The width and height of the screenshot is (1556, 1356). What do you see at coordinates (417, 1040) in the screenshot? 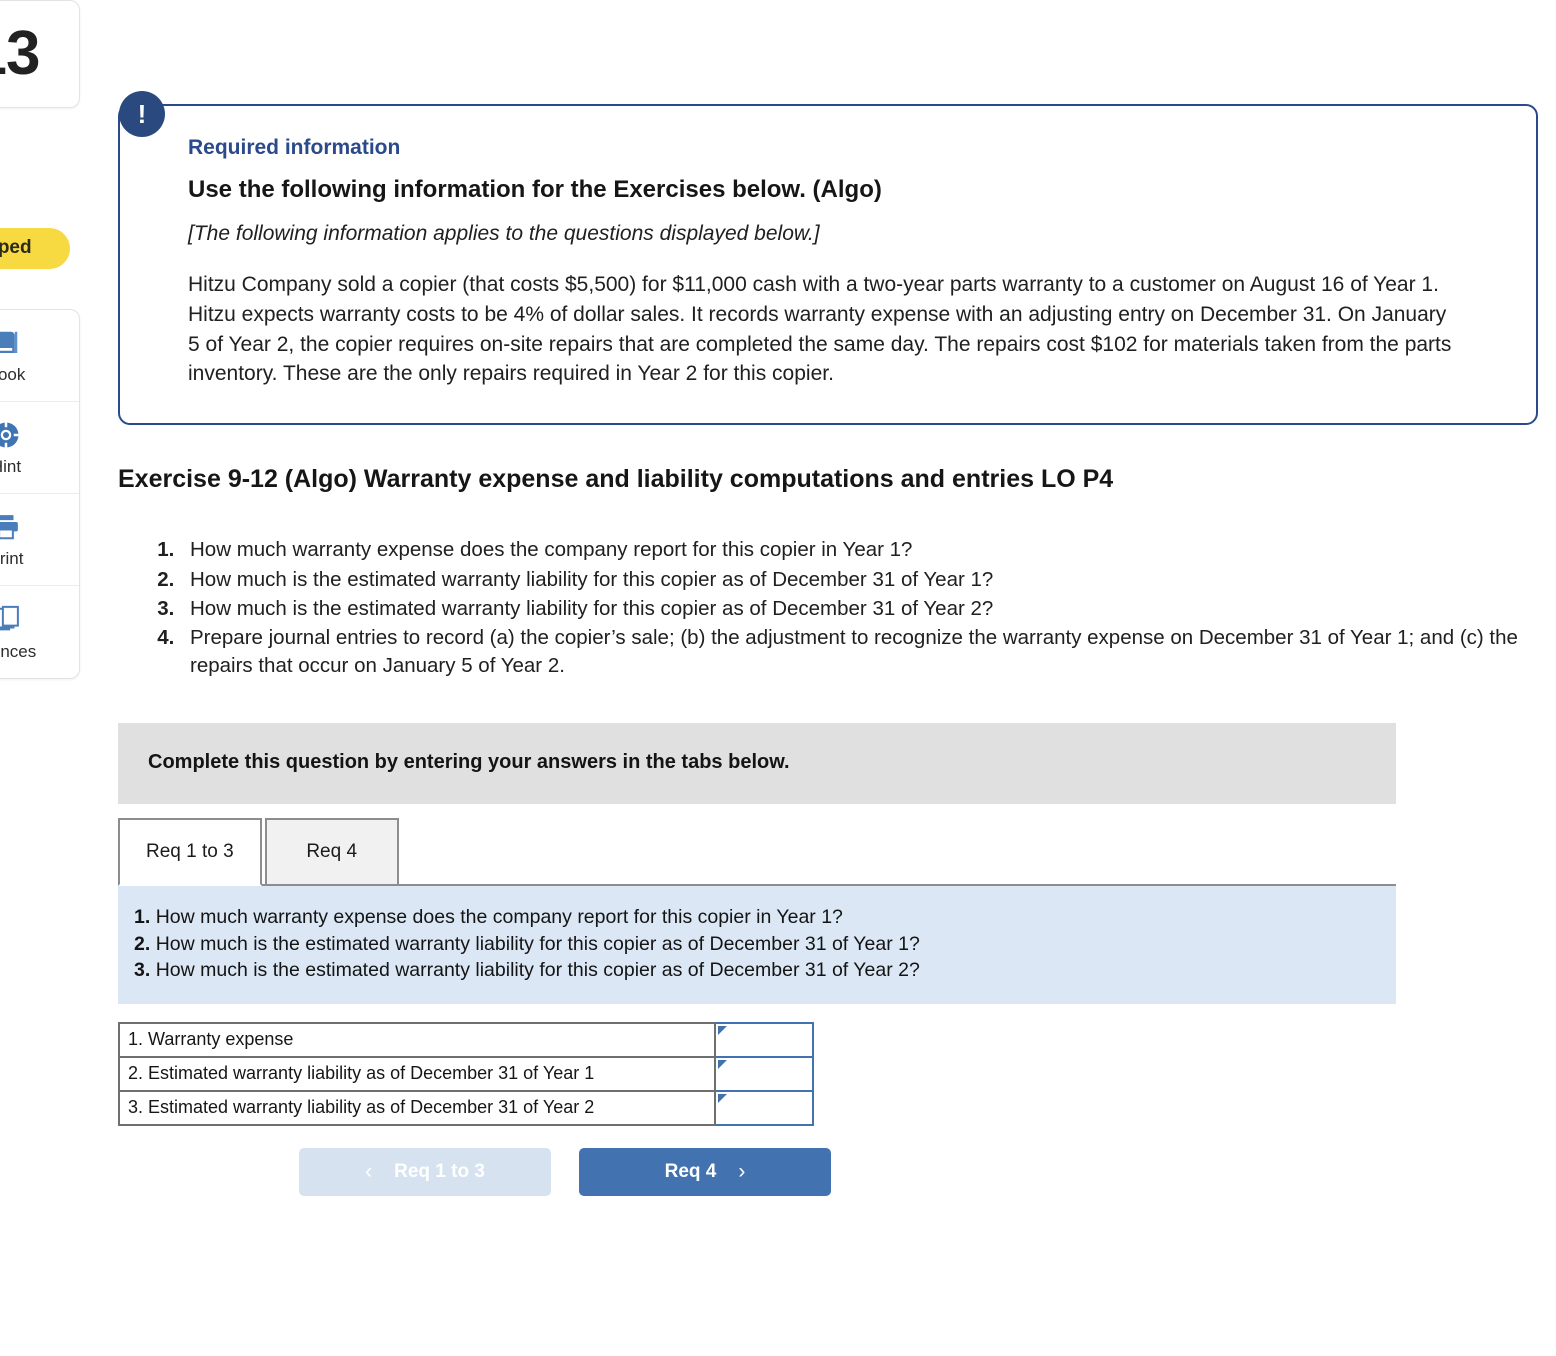
I see `answer-row-label: 1. Warranty expense` at bounding box center [417, 1040].